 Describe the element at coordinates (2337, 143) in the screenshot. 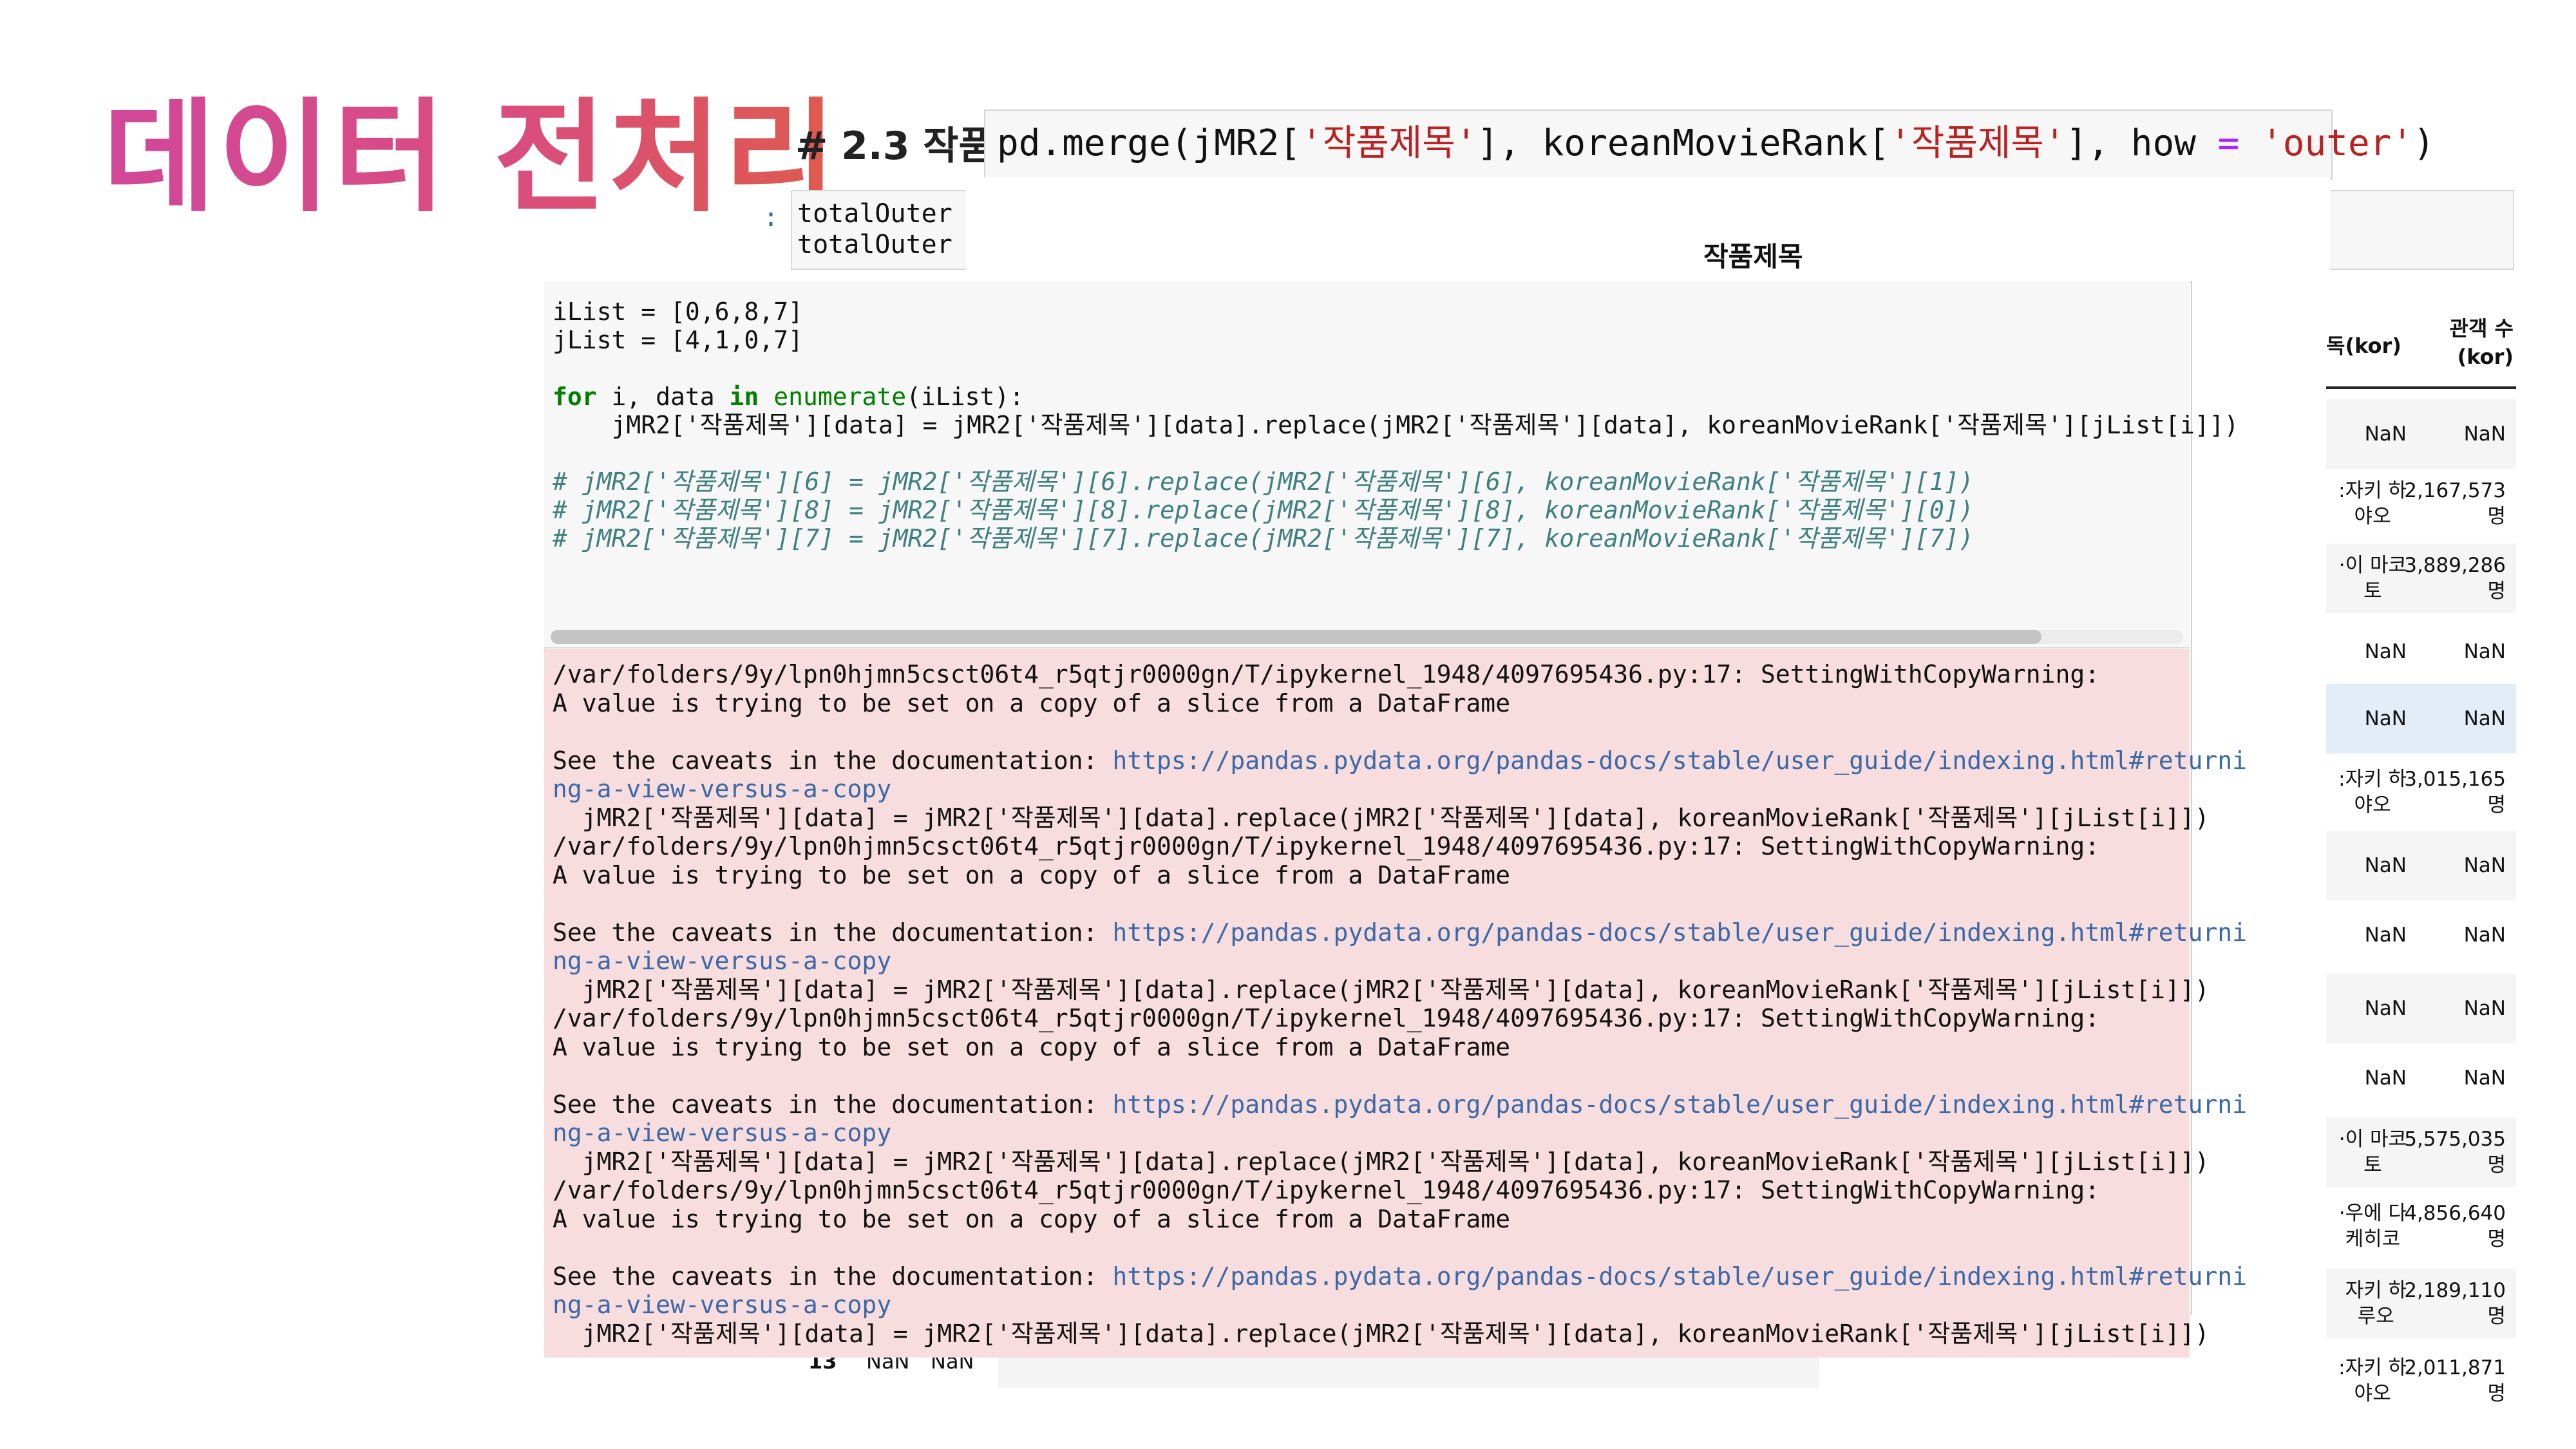

I see `code-string: 'outer'` at that location.